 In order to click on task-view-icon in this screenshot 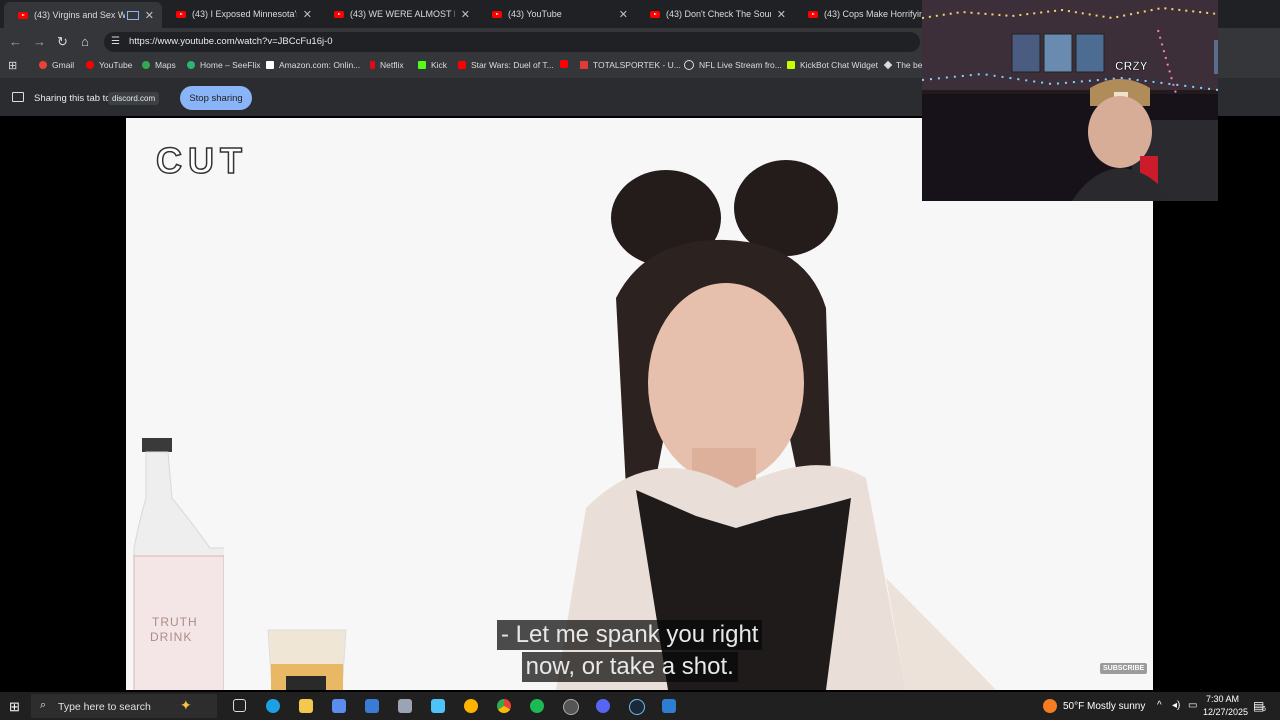, I will do `click(239, 705)`.